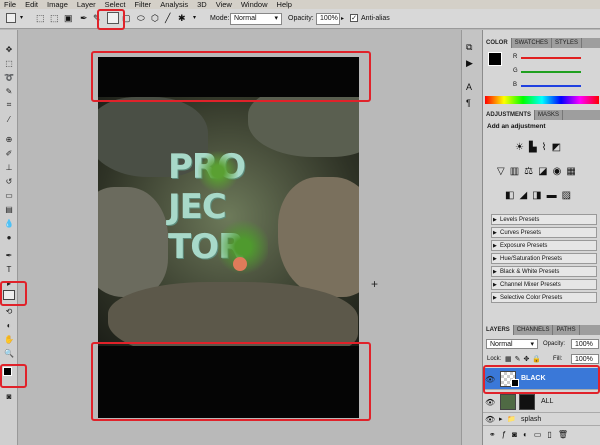 This screenshot has width=600, height=445. I want to click on layer-opacity-input: 100%, so click(585, 344).